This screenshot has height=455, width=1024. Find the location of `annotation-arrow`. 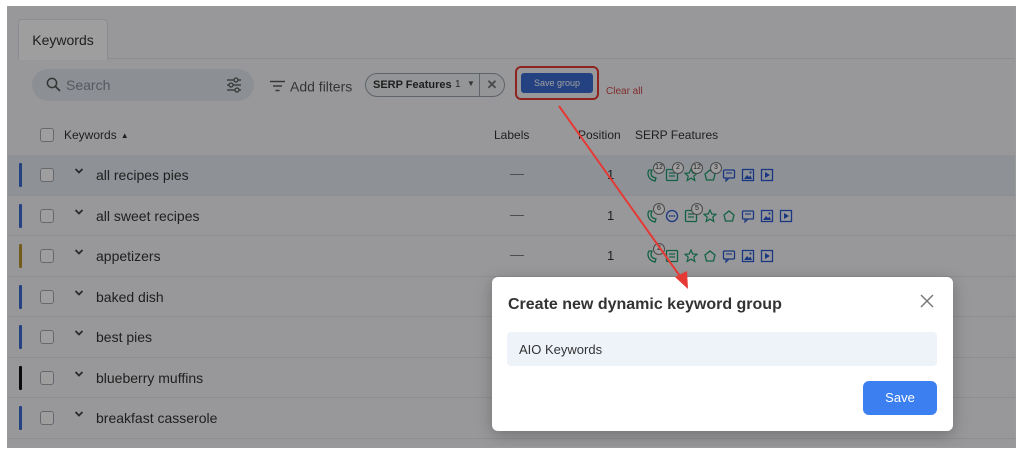

annotation-arrow is located at coordinates (623, 197).